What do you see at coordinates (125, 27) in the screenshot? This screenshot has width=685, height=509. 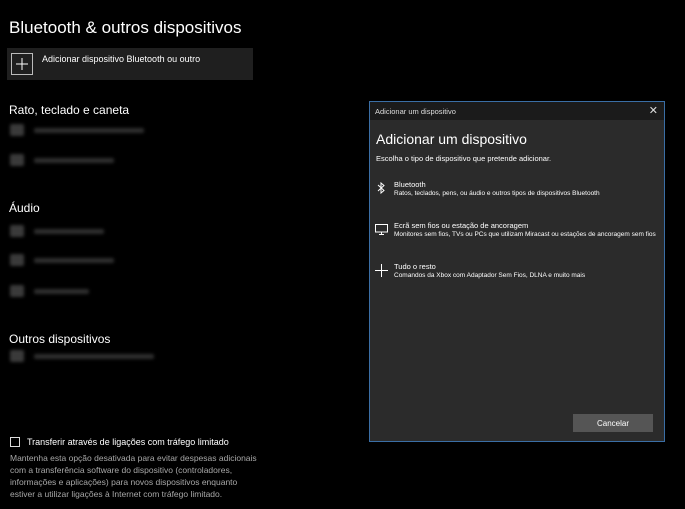 I see `page-title: Bluetooth & outros dispositivos` at bounding box center [125, 27].